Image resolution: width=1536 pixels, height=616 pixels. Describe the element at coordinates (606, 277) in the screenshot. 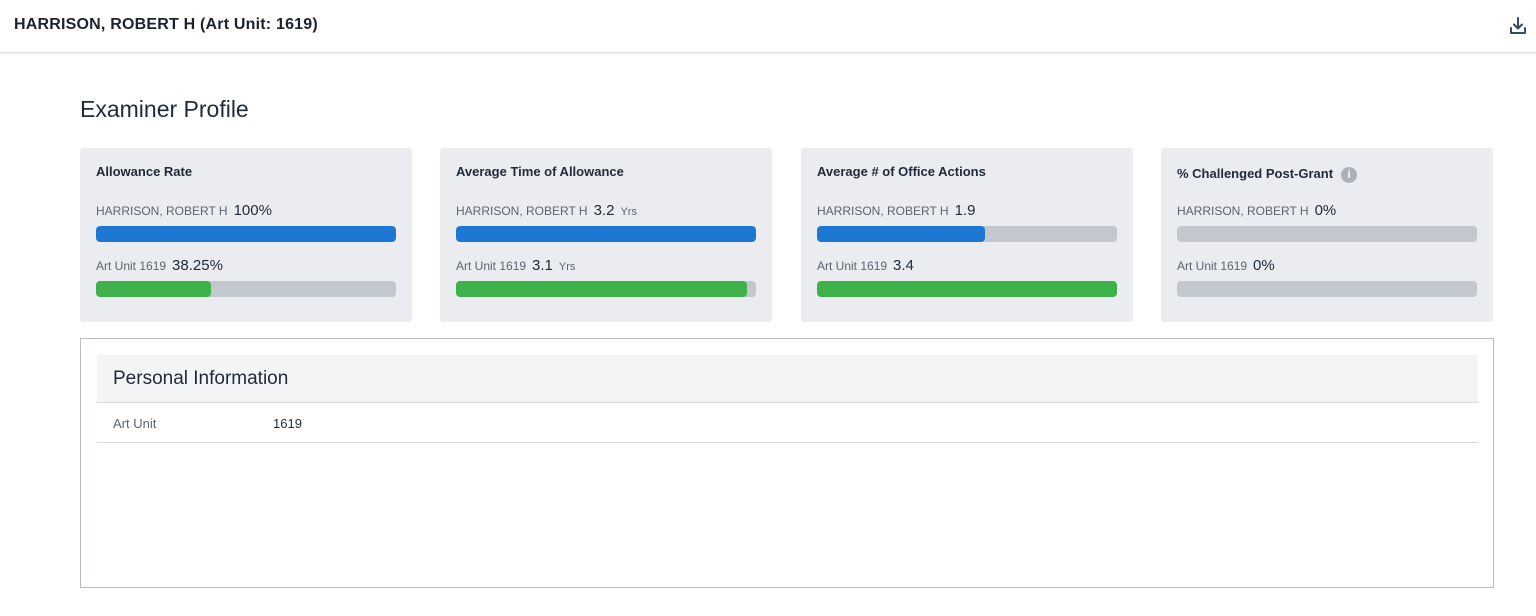

I see `art-unit-row: Art Unit 1619 3.1 Yrs` at that location.